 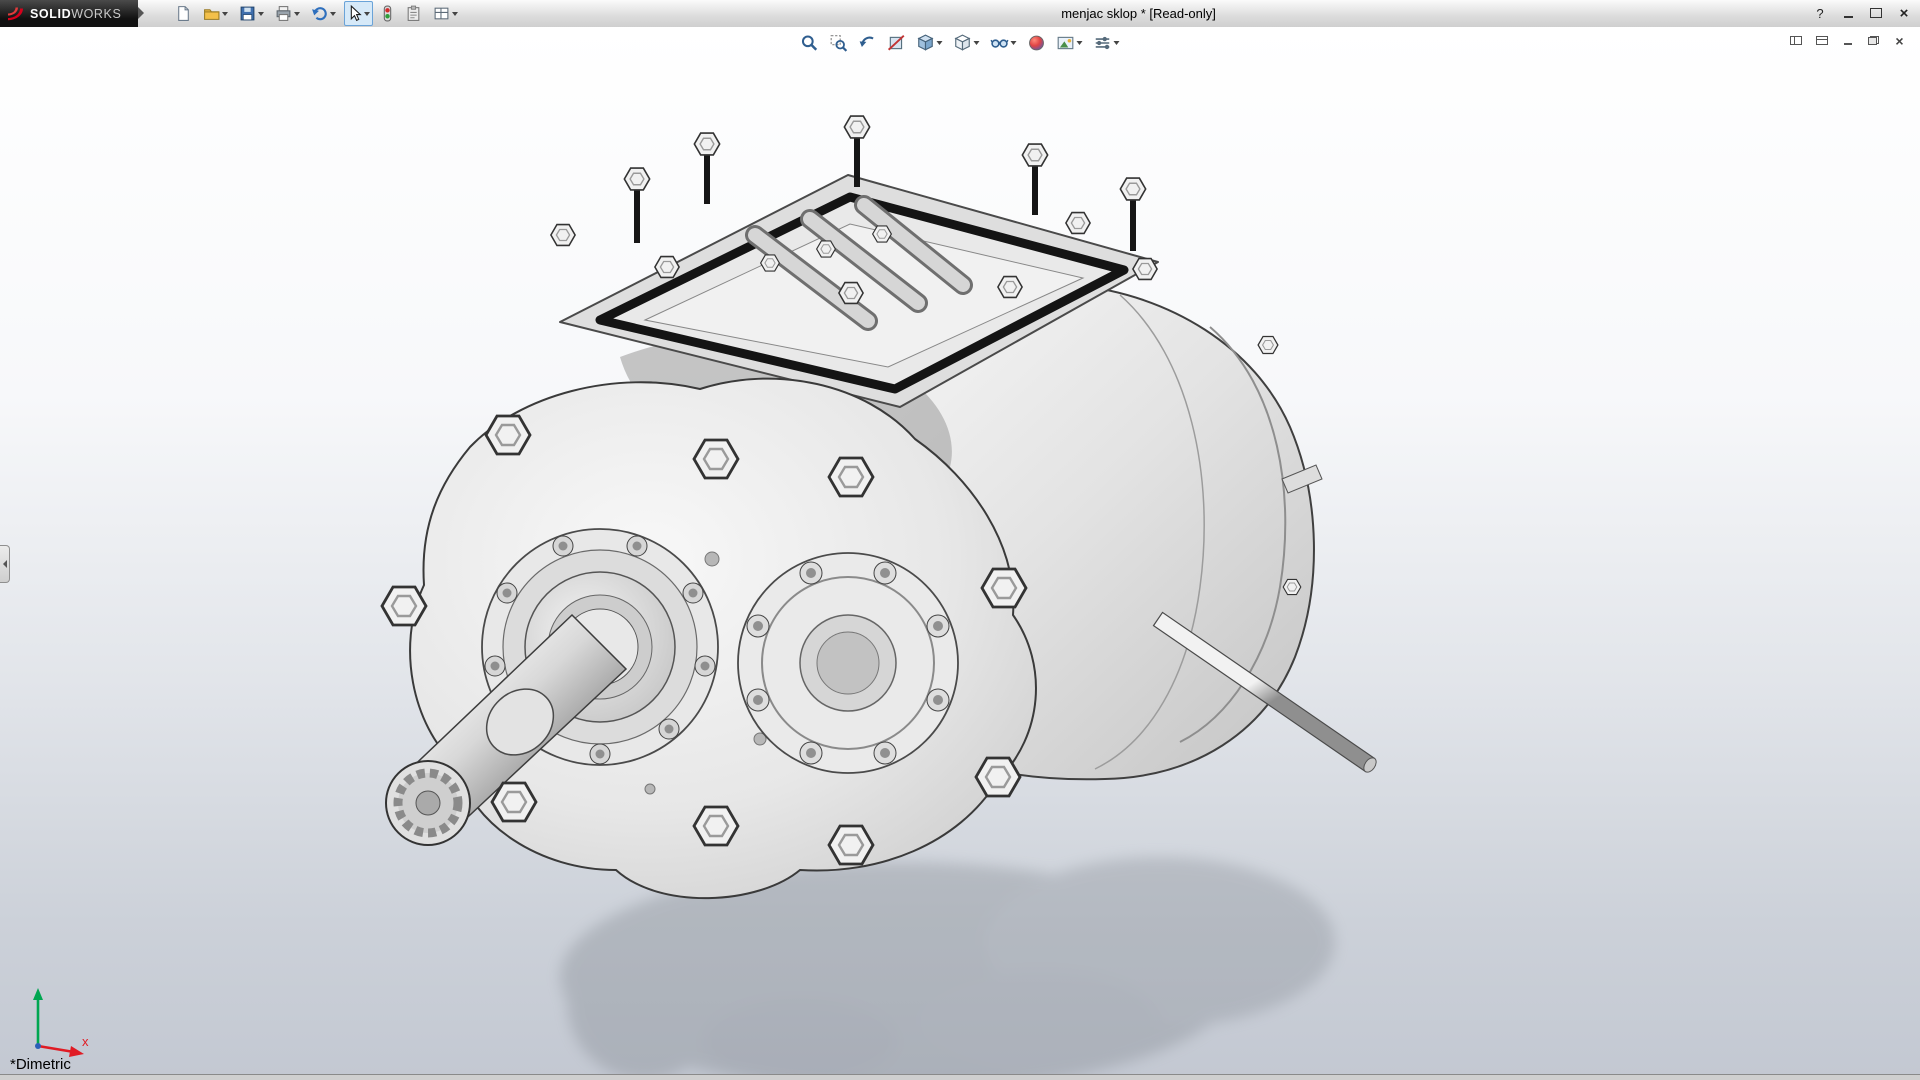 I want to click on select-dropdown-caret, so click(x=367, y=13).